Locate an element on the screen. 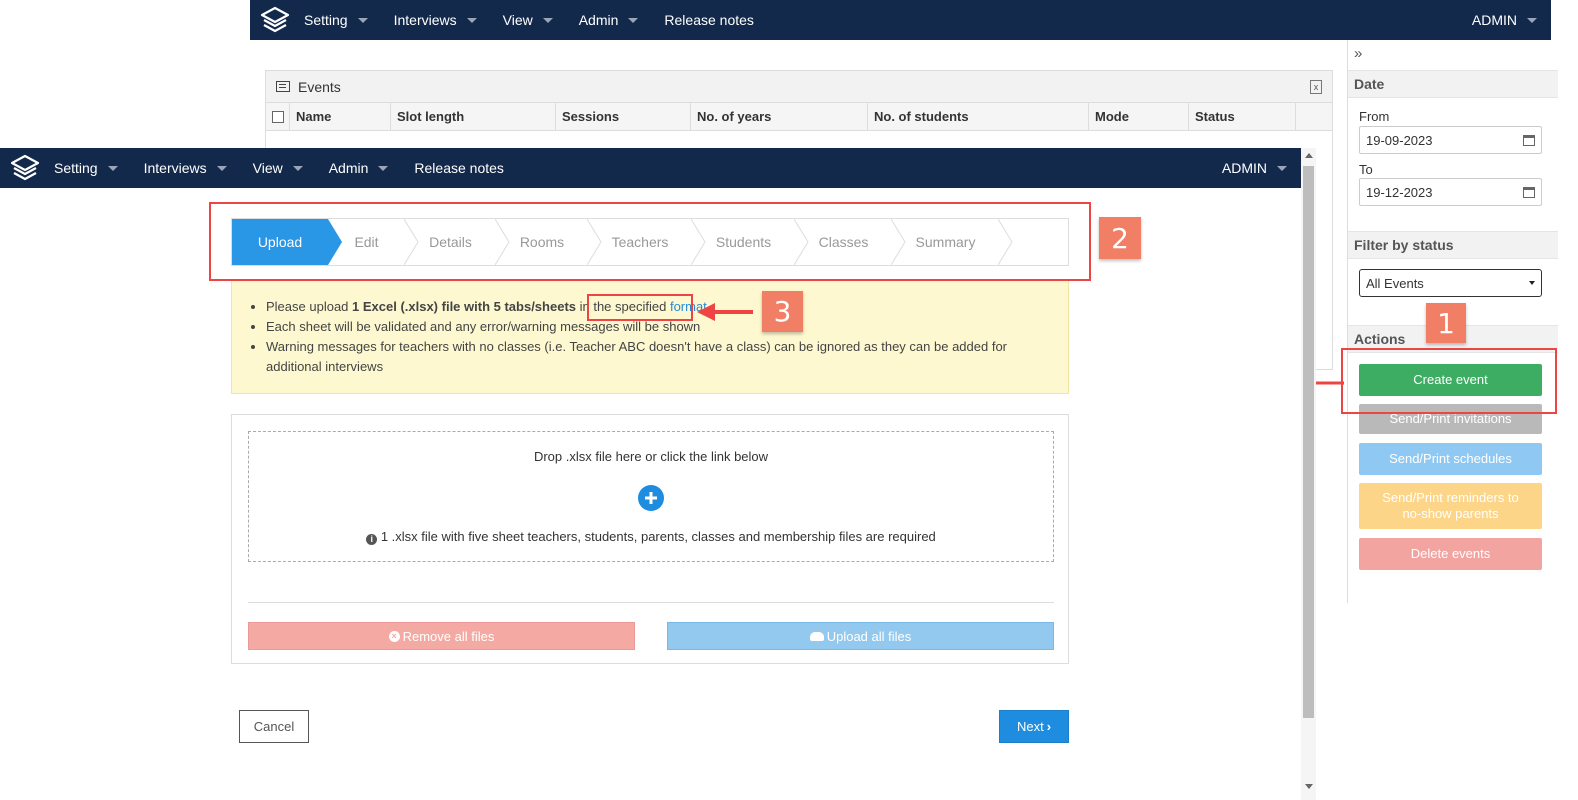 The width and height of the screenshot is (1578, 800). add-file-icon is located at coordinates (651, 498).